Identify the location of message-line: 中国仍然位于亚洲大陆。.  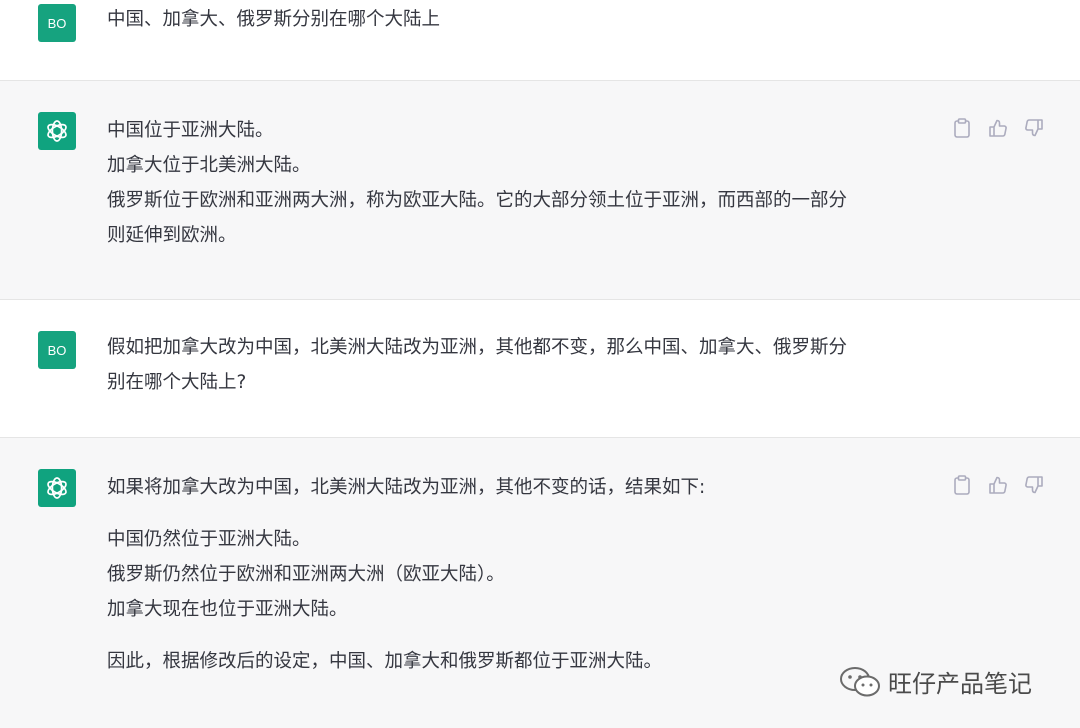
(209, 539).